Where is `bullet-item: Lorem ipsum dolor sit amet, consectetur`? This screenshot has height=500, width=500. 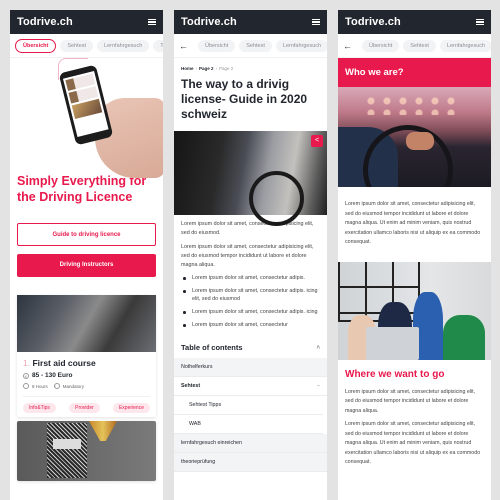 bullet-item: Lorem ipsum dolor sit amet, consectetur is located at coordinates (250, 325).